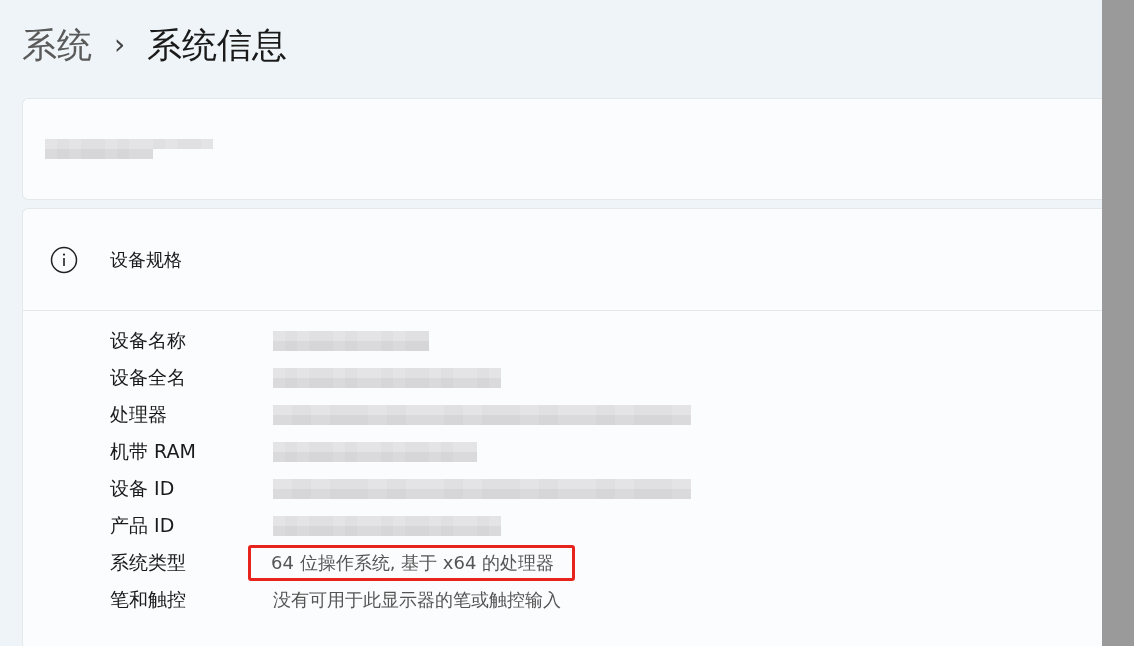  I want to click on spec-label: 设备 ID, so click(143, 488).